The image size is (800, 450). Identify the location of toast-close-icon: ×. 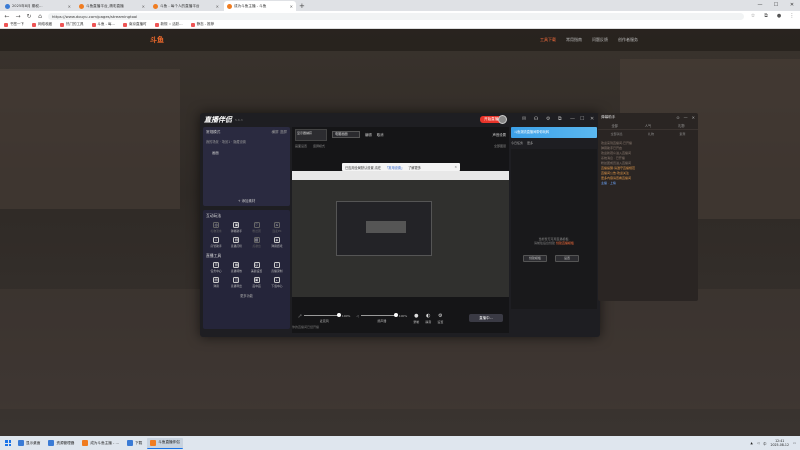
(455, 167).